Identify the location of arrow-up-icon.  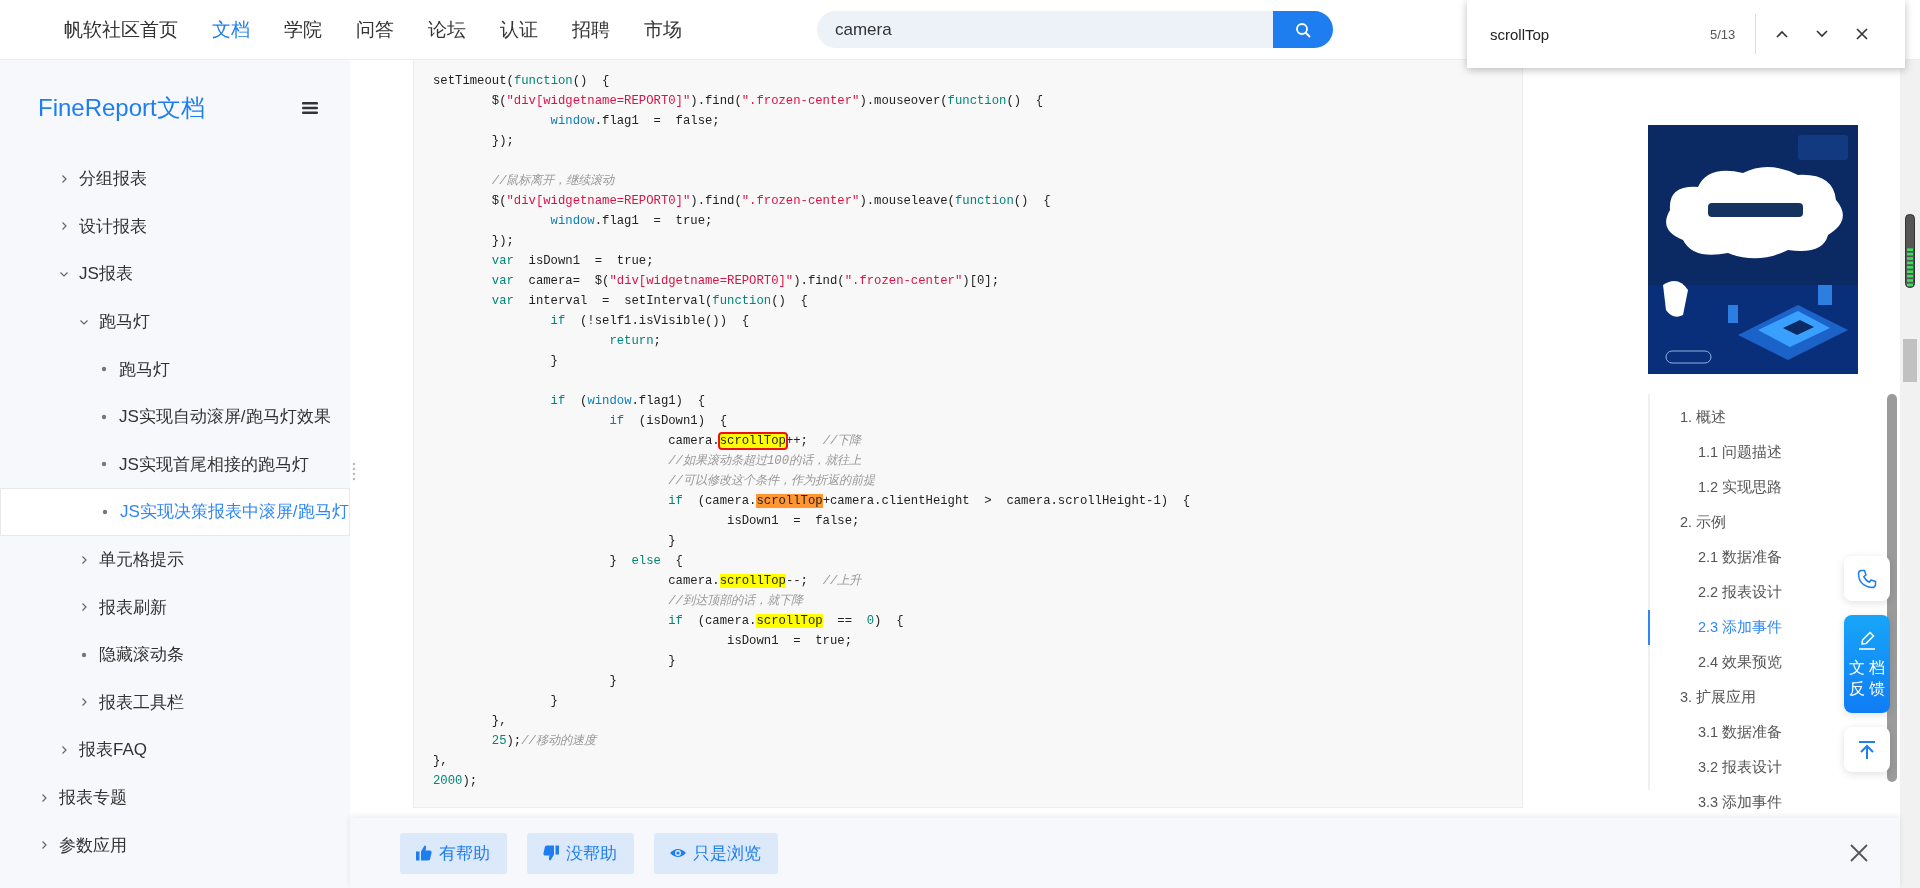
(1867, 749).